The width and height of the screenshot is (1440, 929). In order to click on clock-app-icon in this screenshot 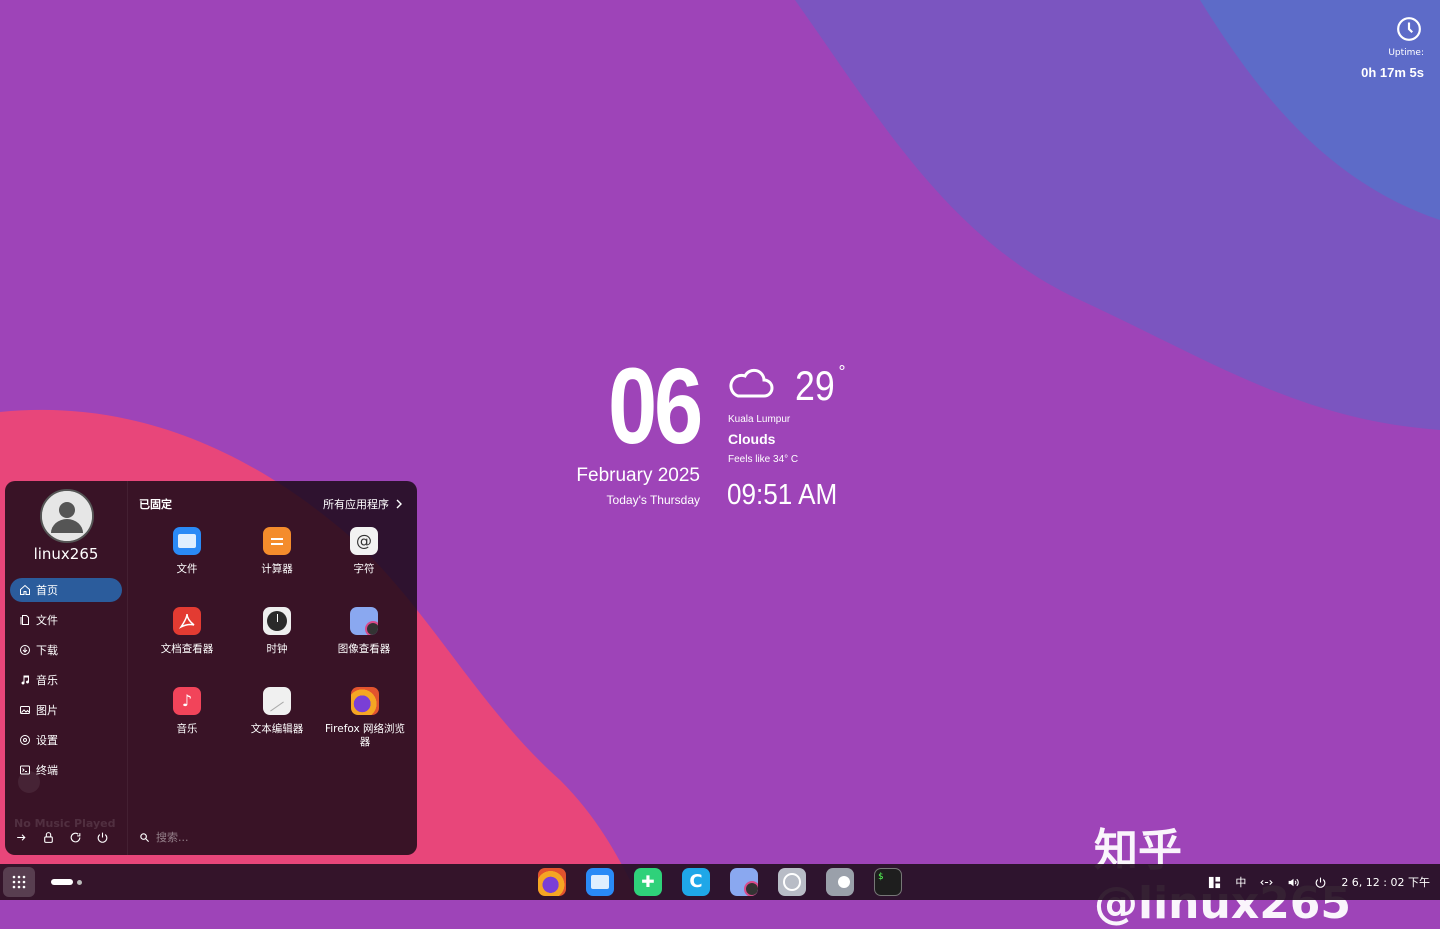, I will do `click(277, 621)`.